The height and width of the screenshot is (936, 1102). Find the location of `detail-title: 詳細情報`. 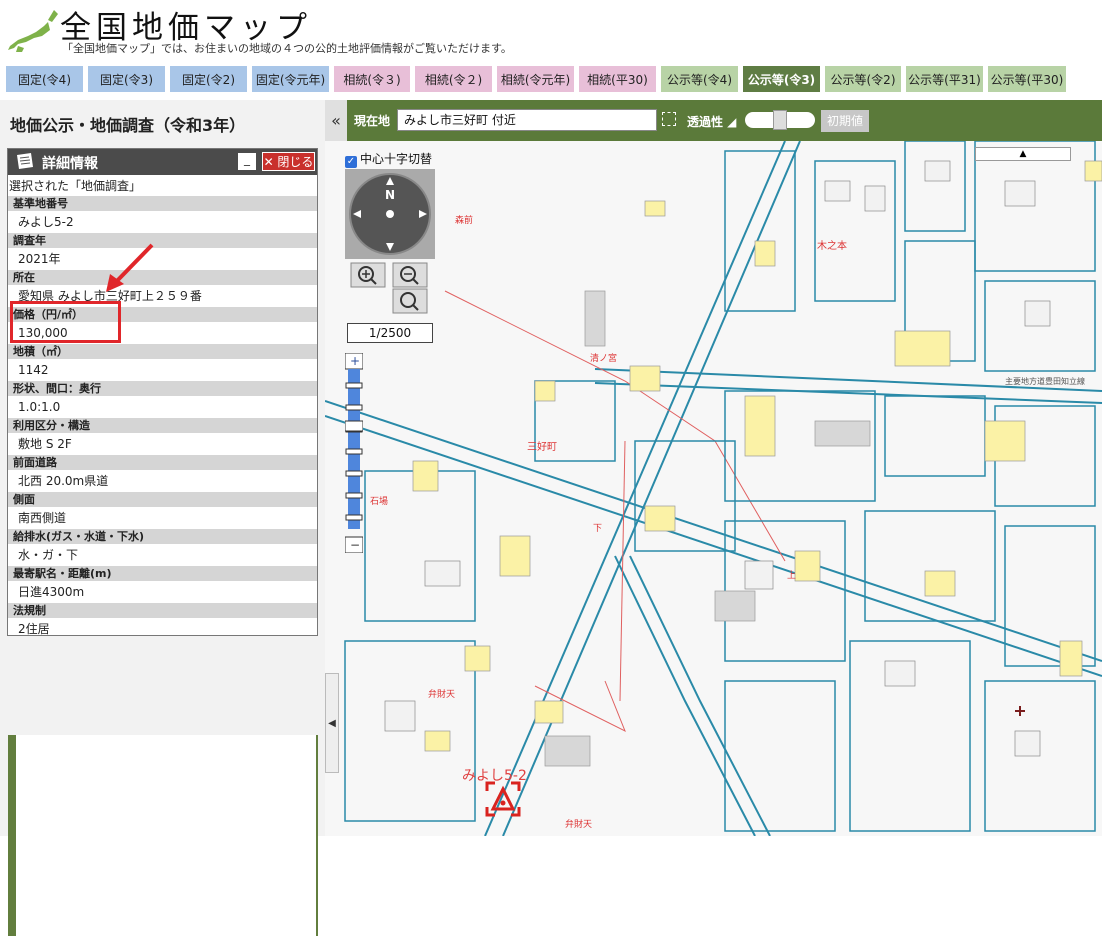

detail-title: 詳細情報 is located at coordinates (70, 164).